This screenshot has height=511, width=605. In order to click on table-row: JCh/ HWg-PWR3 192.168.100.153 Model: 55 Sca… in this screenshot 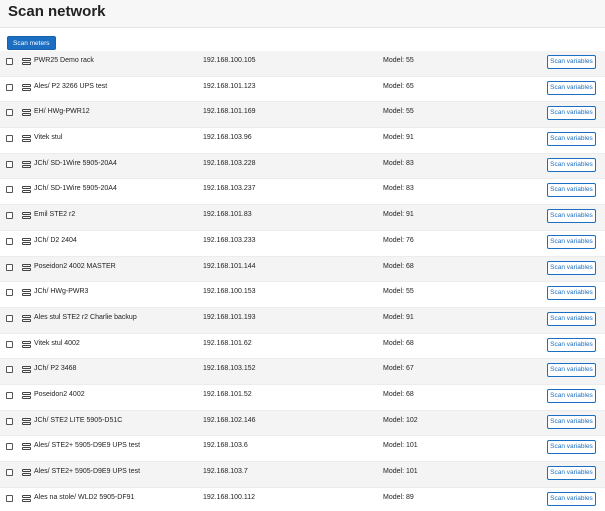, I will do `click(302, 295)`.